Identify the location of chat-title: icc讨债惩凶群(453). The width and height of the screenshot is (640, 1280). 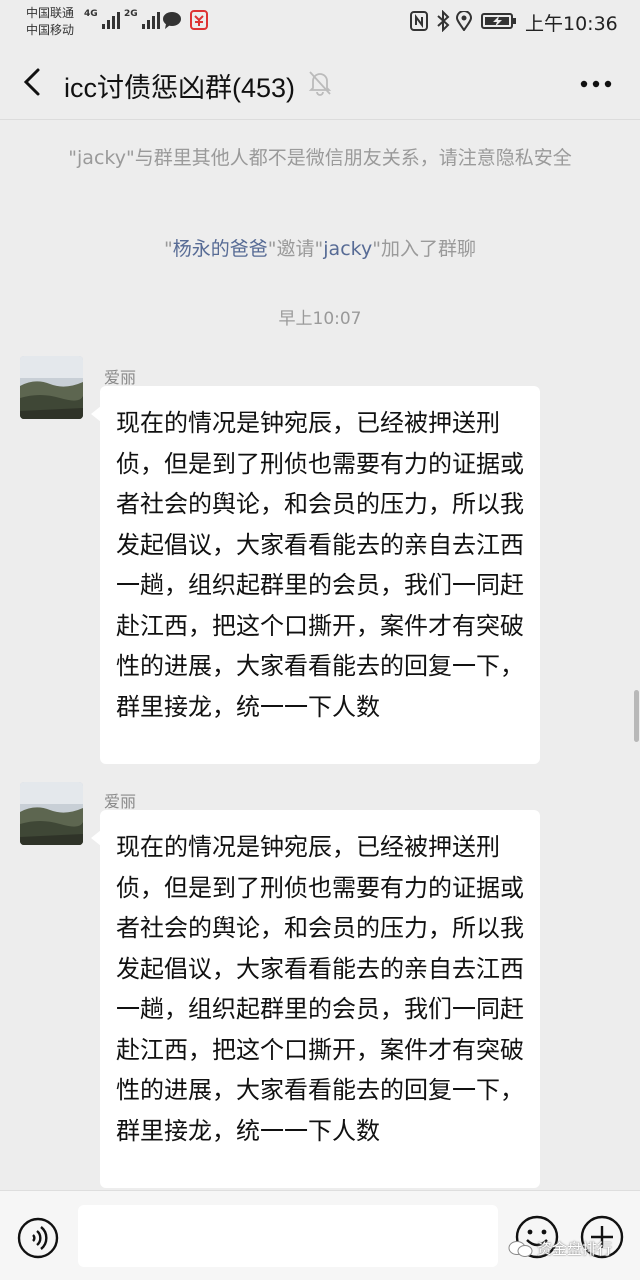
(180, 88).